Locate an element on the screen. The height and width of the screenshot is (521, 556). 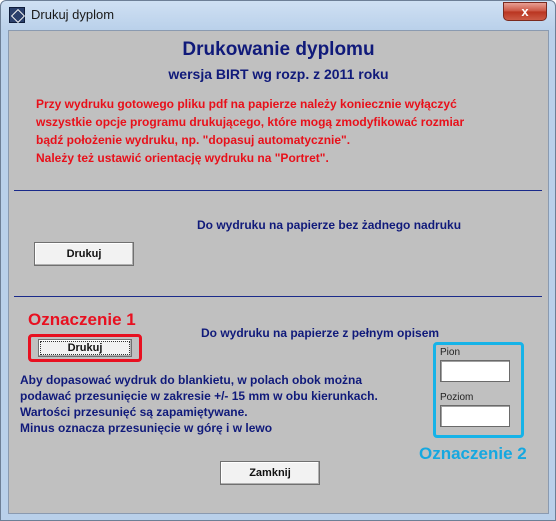
annotation-label-1: Oznaczenie 1 is located at coordinates (82, 319).